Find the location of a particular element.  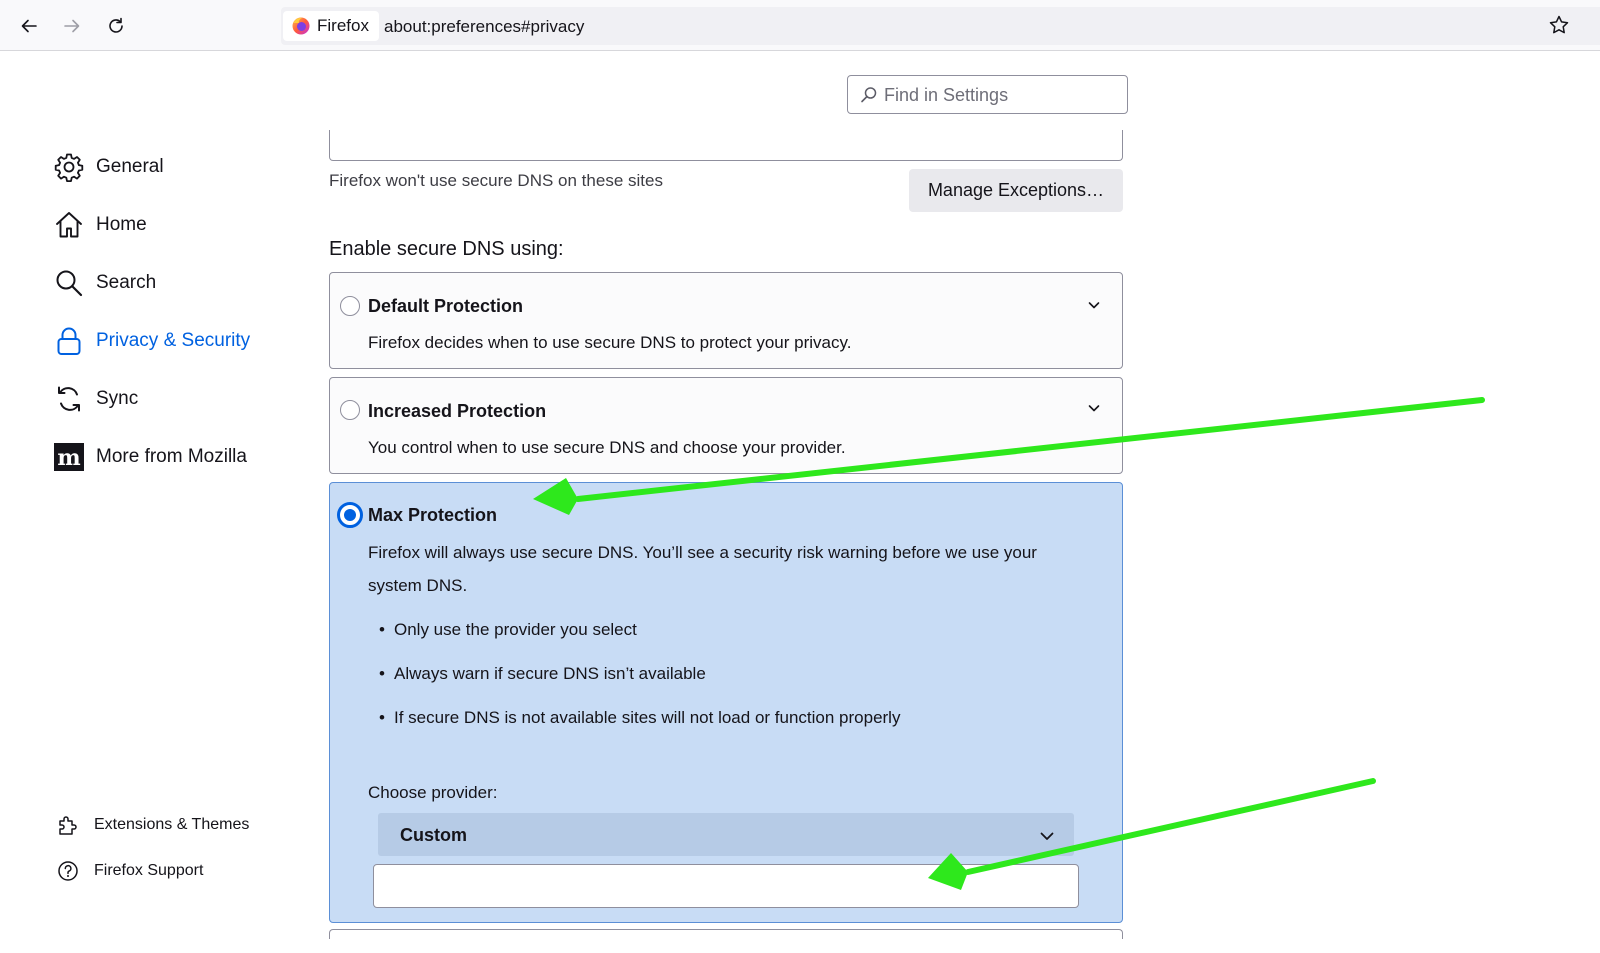

gear-icon is located at coordinates (69, 167).